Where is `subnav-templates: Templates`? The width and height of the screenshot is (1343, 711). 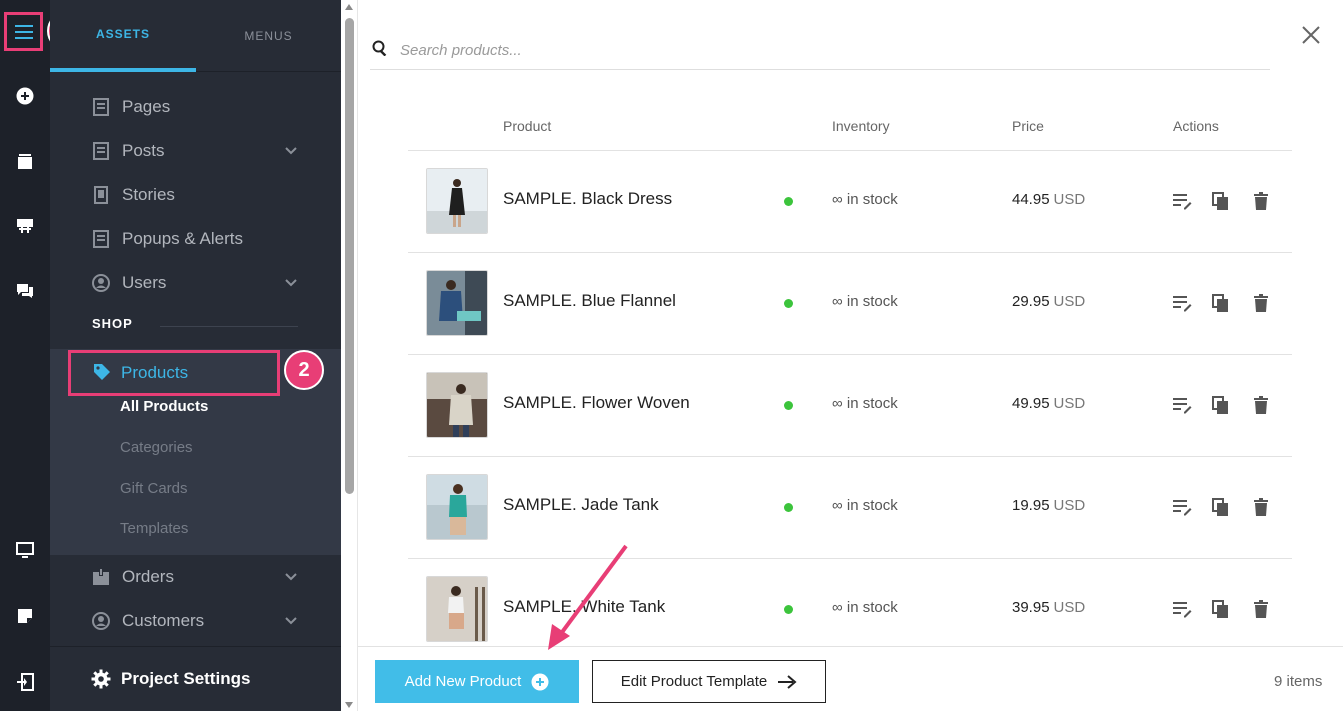 subnav-templates: Templates is located at coordinates (154, 528).